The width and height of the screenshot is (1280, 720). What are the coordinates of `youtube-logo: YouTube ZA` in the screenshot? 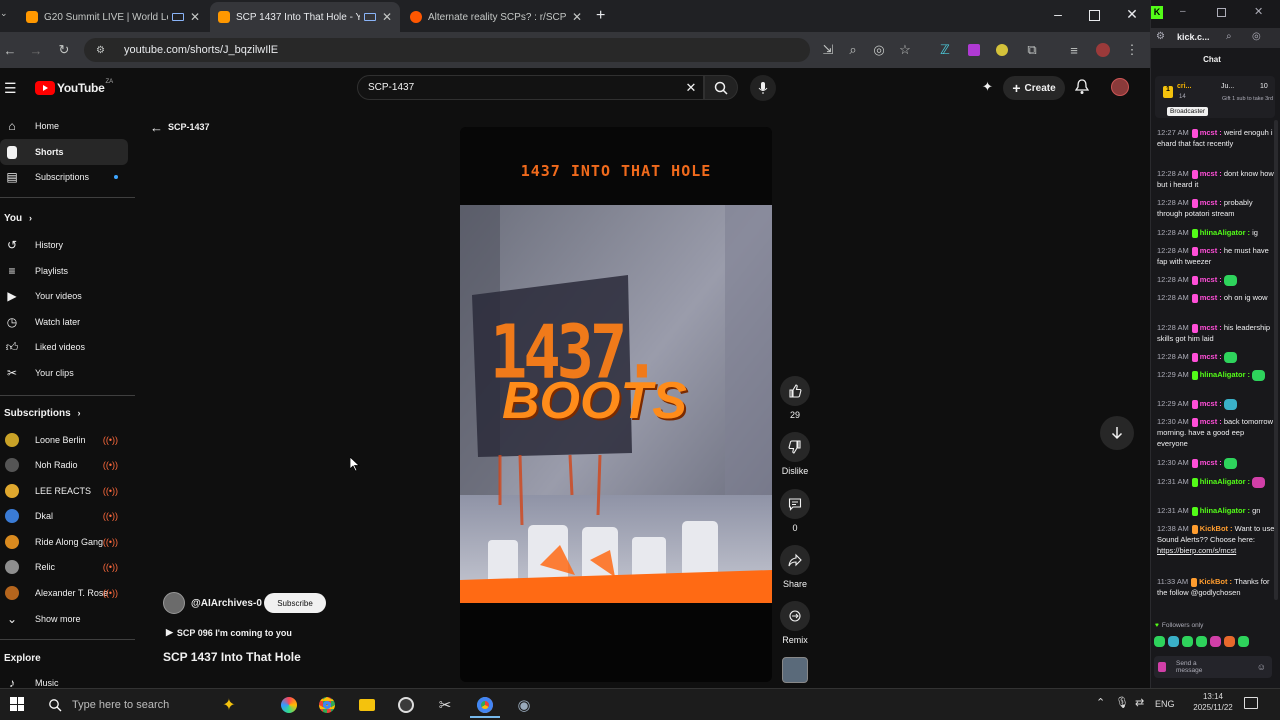 It's located at (74, 88).